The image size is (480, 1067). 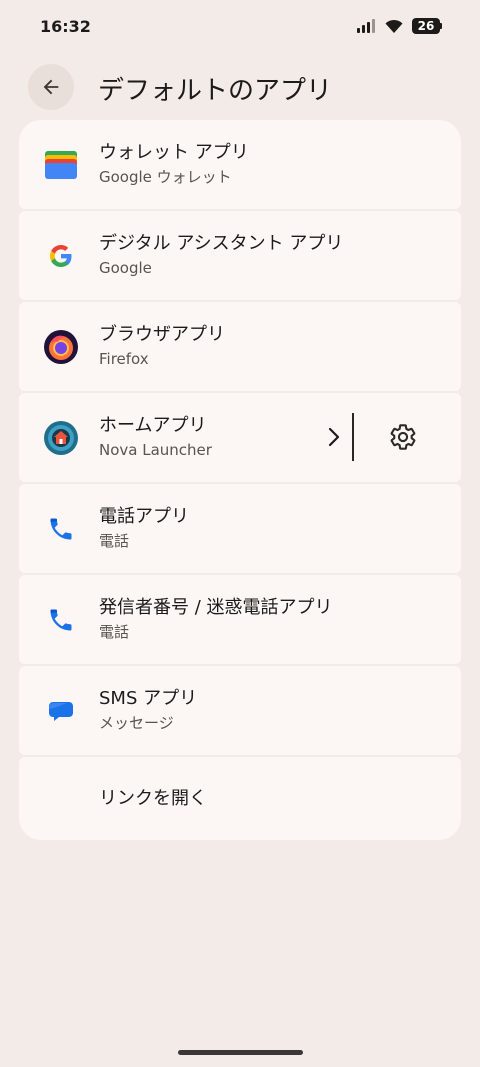 I want to click on list-item-home: ホームアプリ Nova Launcher, so click(x=240, y=437).